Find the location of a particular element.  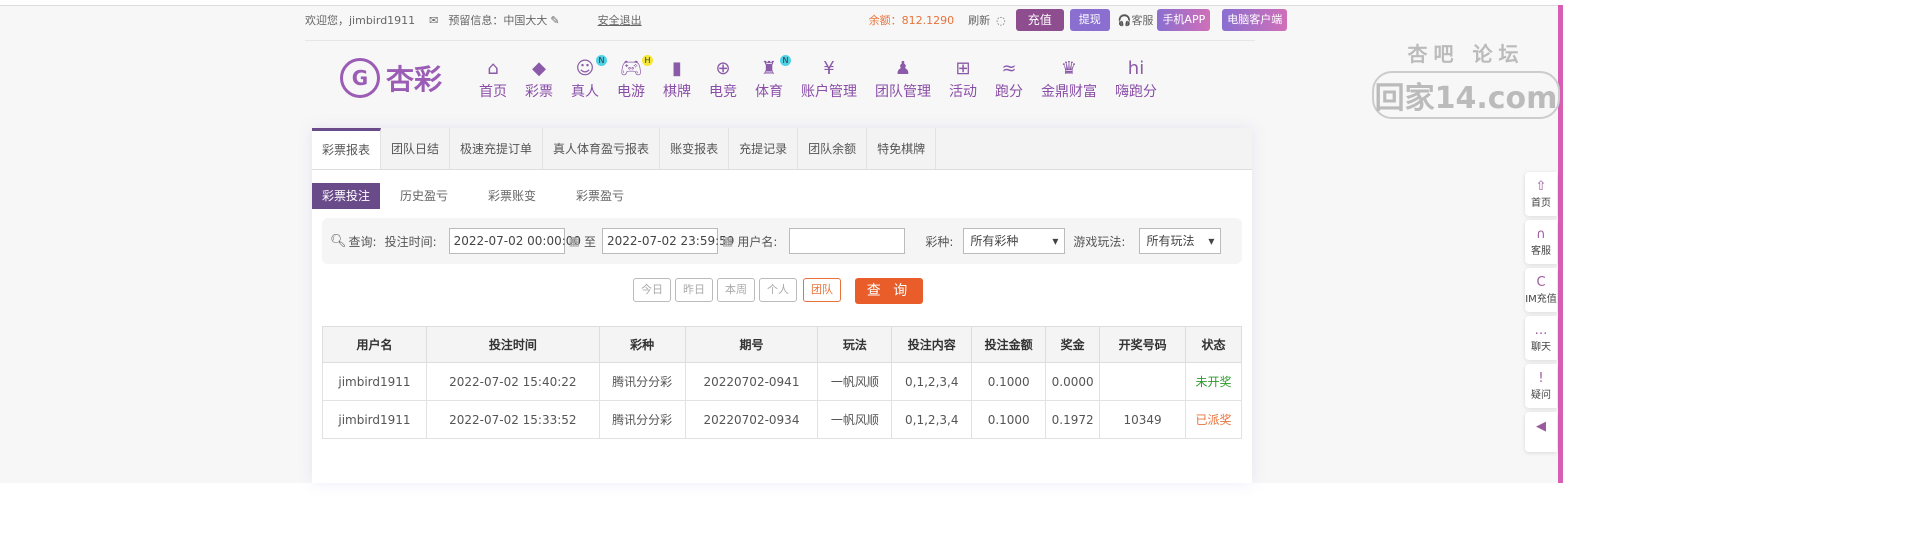

table-cell: jimbird1911 is located at coordinates (374, 381).